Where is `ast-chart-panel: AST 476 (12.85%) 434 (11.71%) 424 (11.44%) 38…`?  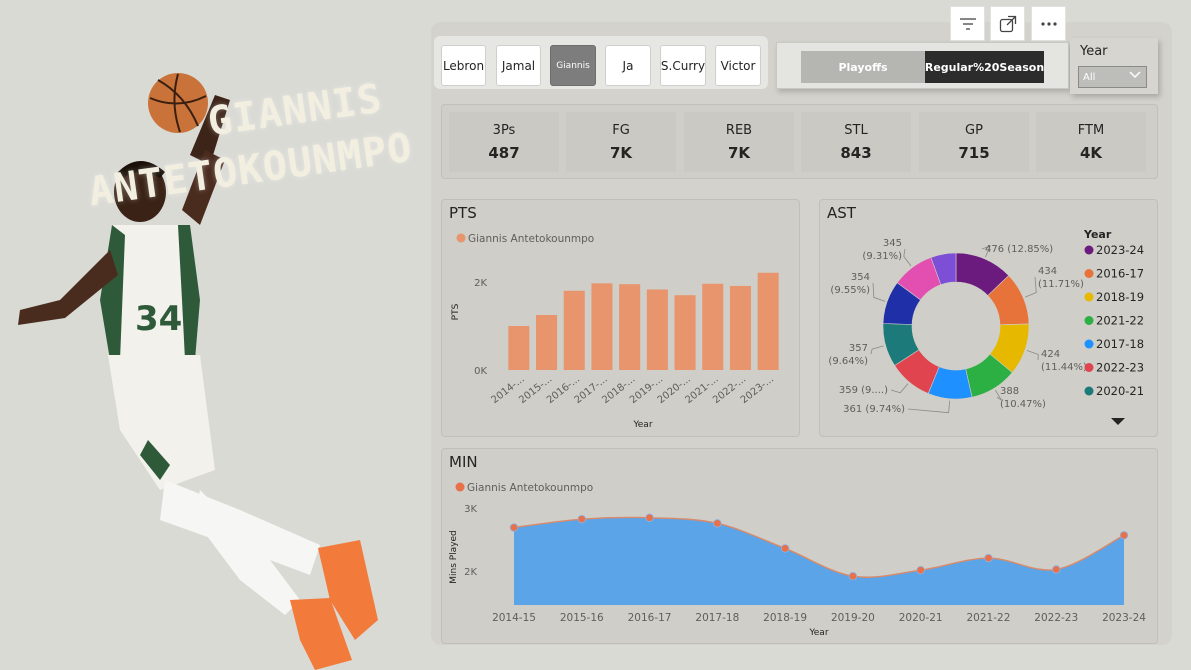 ast-chart-panel: AST 476 (12.85%) 434 (11.71%) 424 (11.44%) 38… is located at coordinates (988, 318).